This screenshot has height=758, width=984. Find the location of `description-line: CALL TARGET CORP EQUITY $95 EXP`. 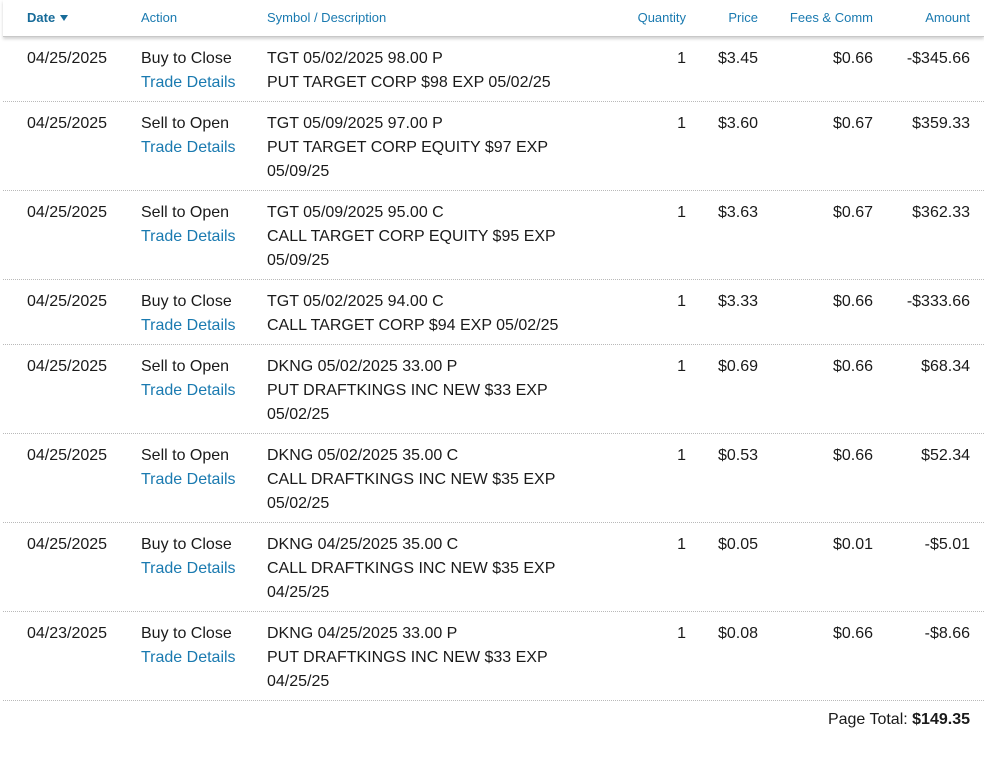

description-line: CALL TARGET CORP EQUITY $95 EXP is located at coordinates (411, 236).